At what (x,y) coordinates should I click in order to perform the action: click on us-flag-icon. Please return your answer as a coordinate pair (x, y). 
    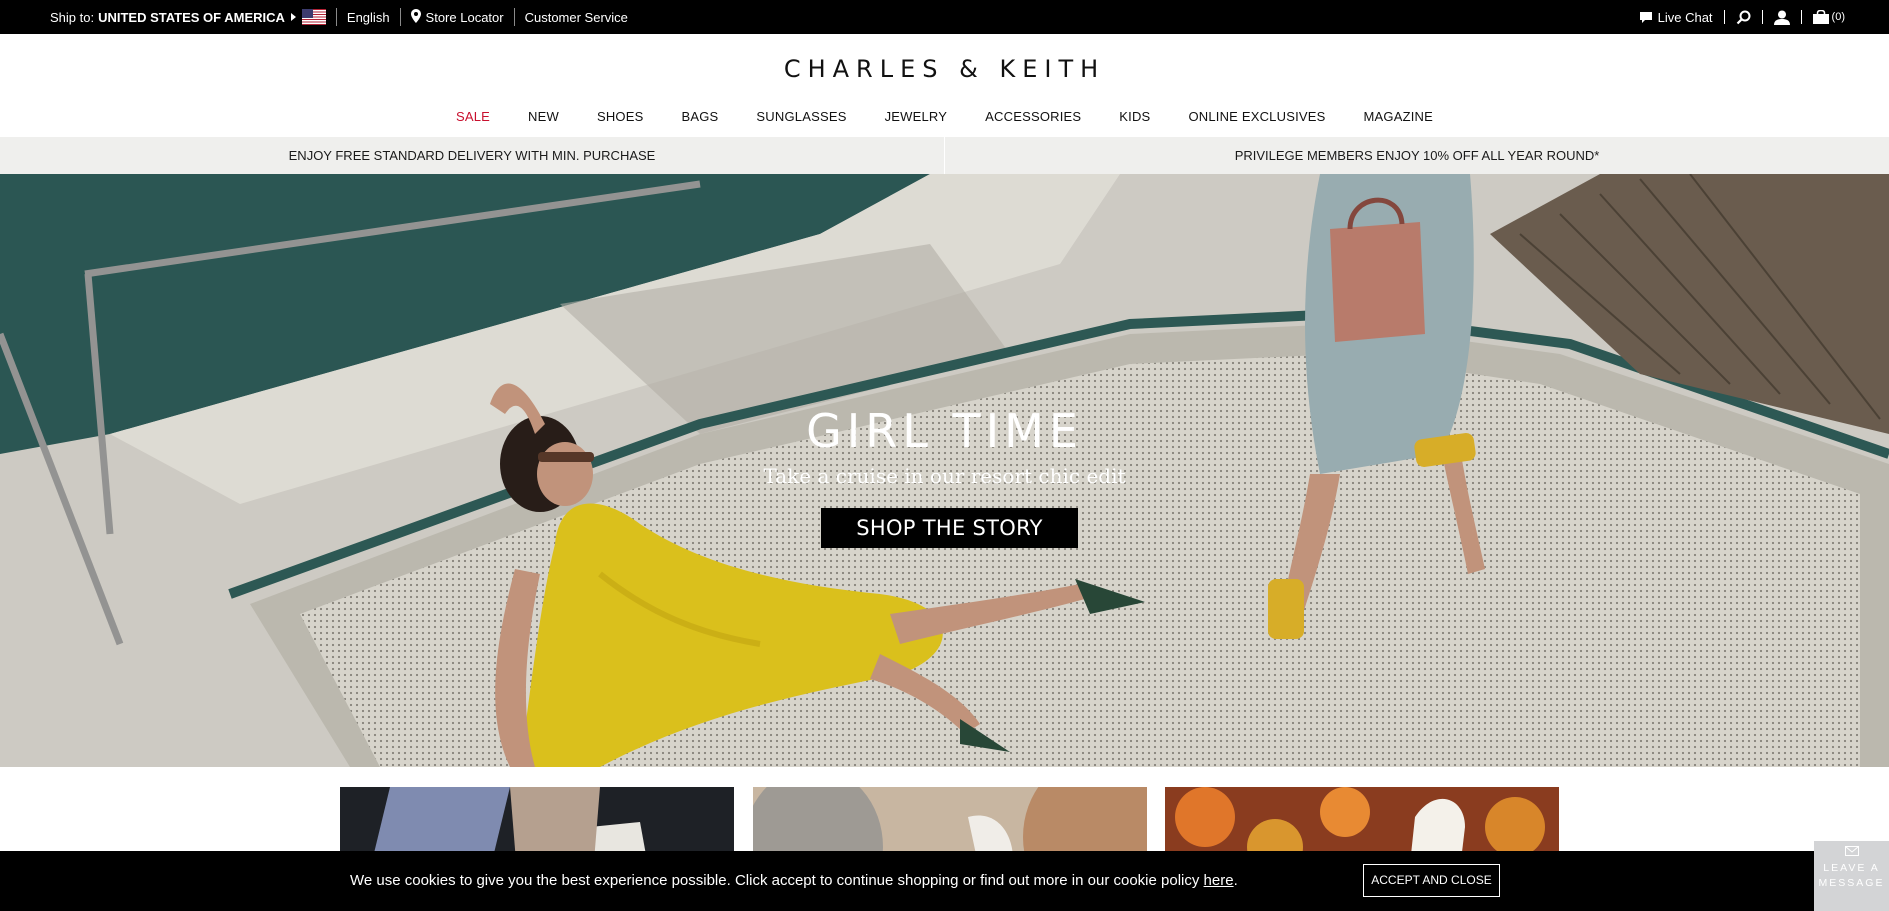
    Looking at the image, I should click on (313, 17).